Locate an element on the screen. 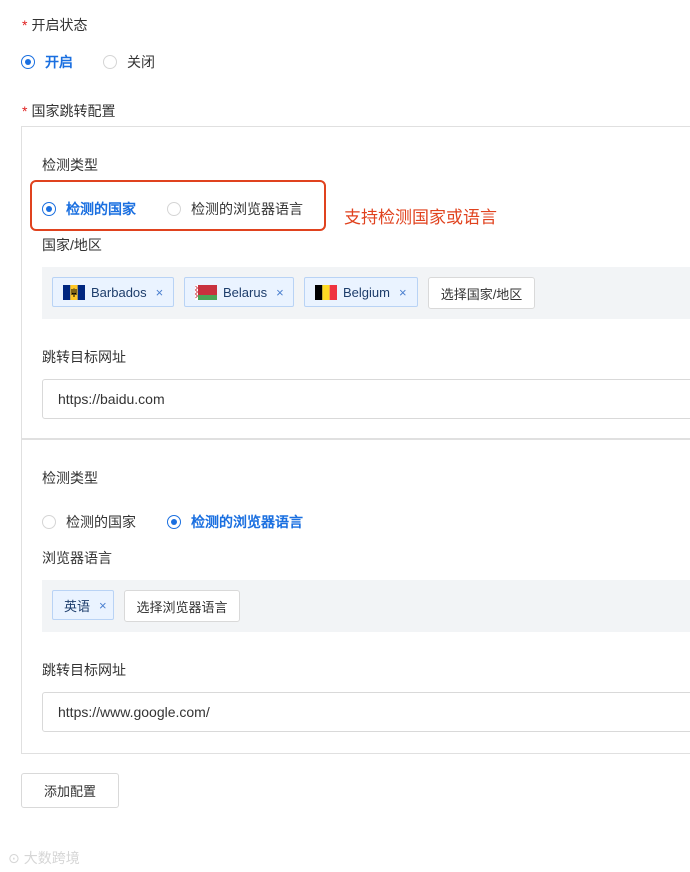  barbados-flag-icon is located at coordinates (74, 292).